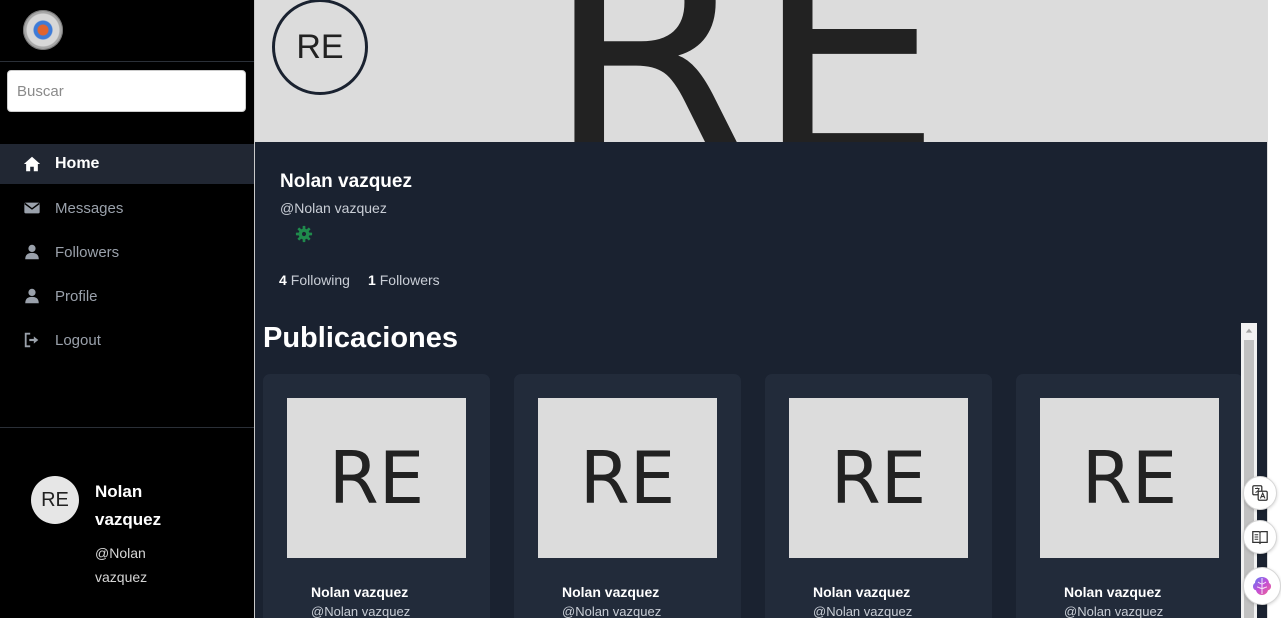 The width and height of the screenshot is (1281, 618). I want to click on nav-item-profile: Profile, so click(127, 296).